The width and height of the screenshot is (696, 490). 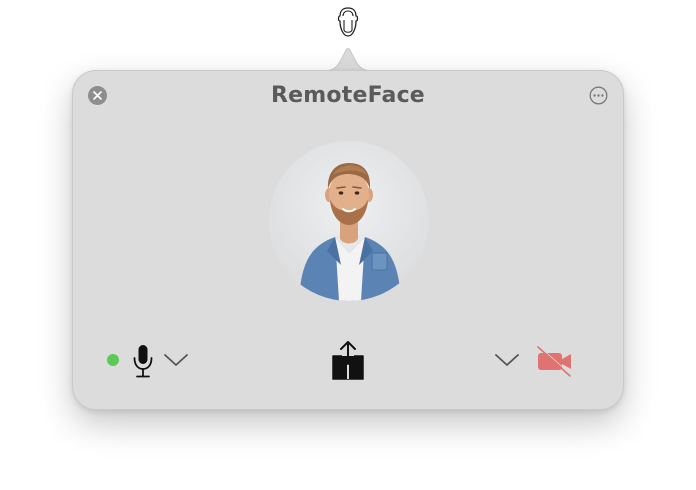 I want to click on controls-bar, so click(x=348, y=361).